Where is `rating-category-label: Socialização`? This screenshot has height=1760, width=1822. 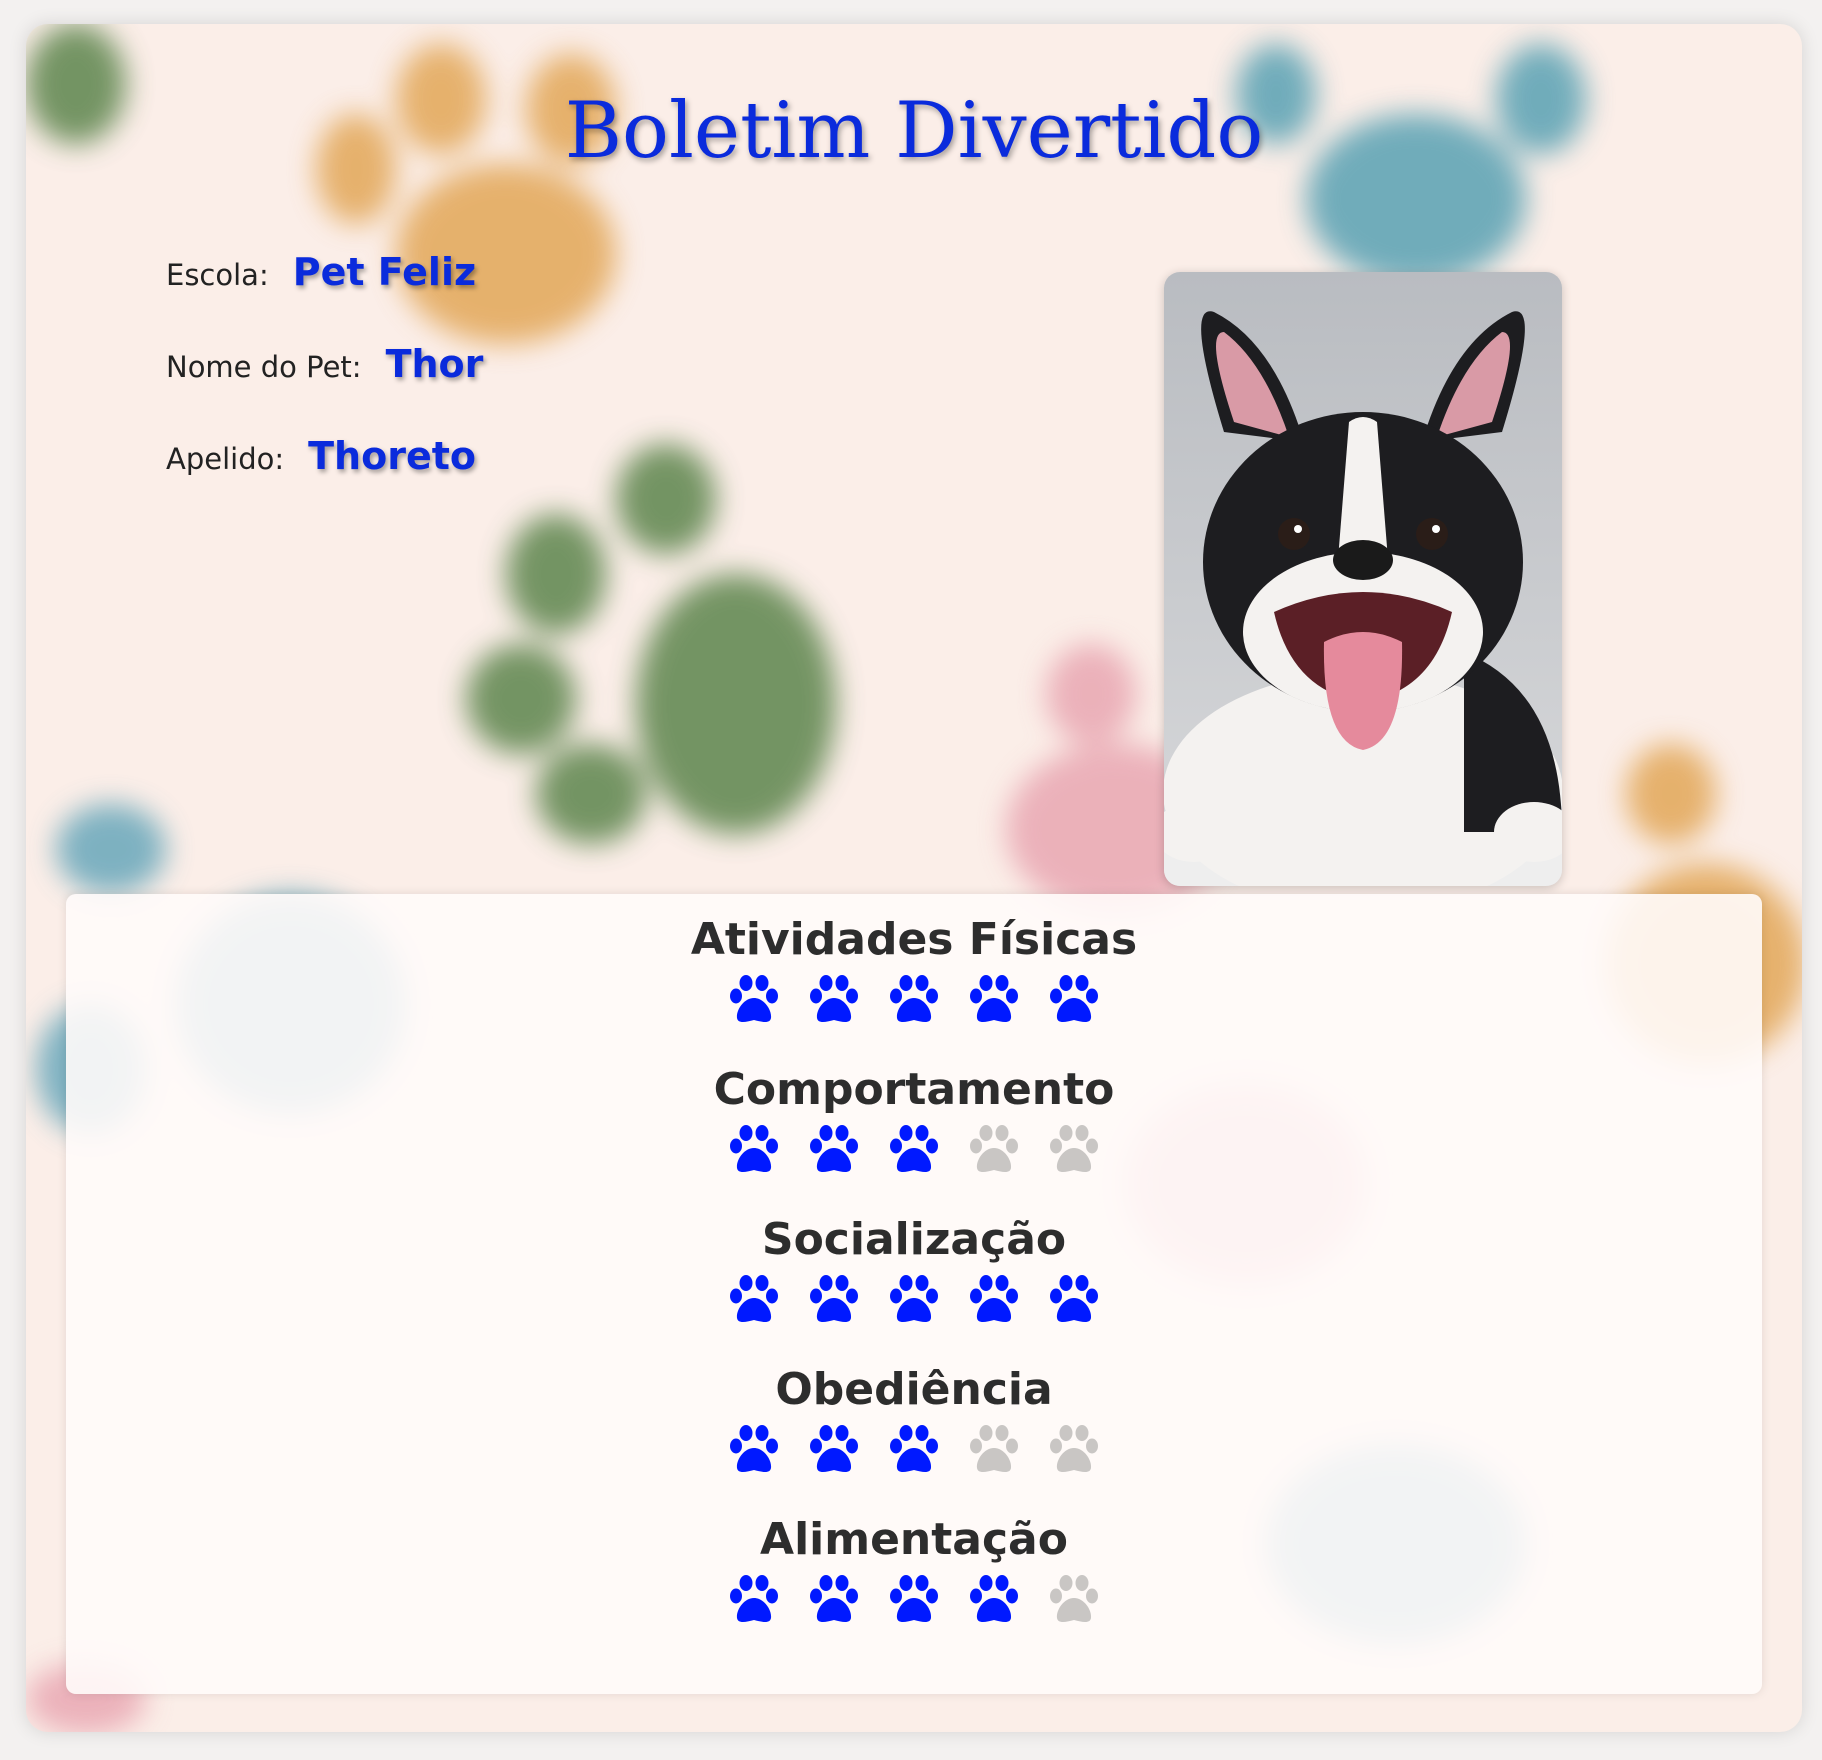
rating-category-label: Socialização is located at coordinates (914, 1239).